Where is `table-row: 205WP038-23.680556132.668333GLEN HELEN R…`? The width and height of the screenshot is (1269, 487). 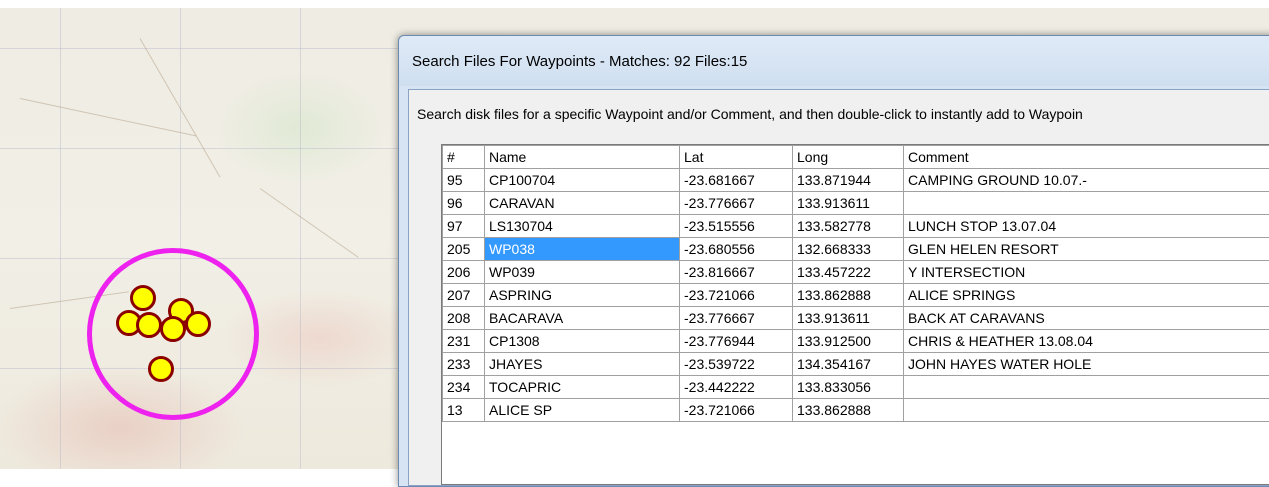
table-row: 205WP038-23.680556132.668333GLEN HELEN R… is located at coordinates (856, 249).